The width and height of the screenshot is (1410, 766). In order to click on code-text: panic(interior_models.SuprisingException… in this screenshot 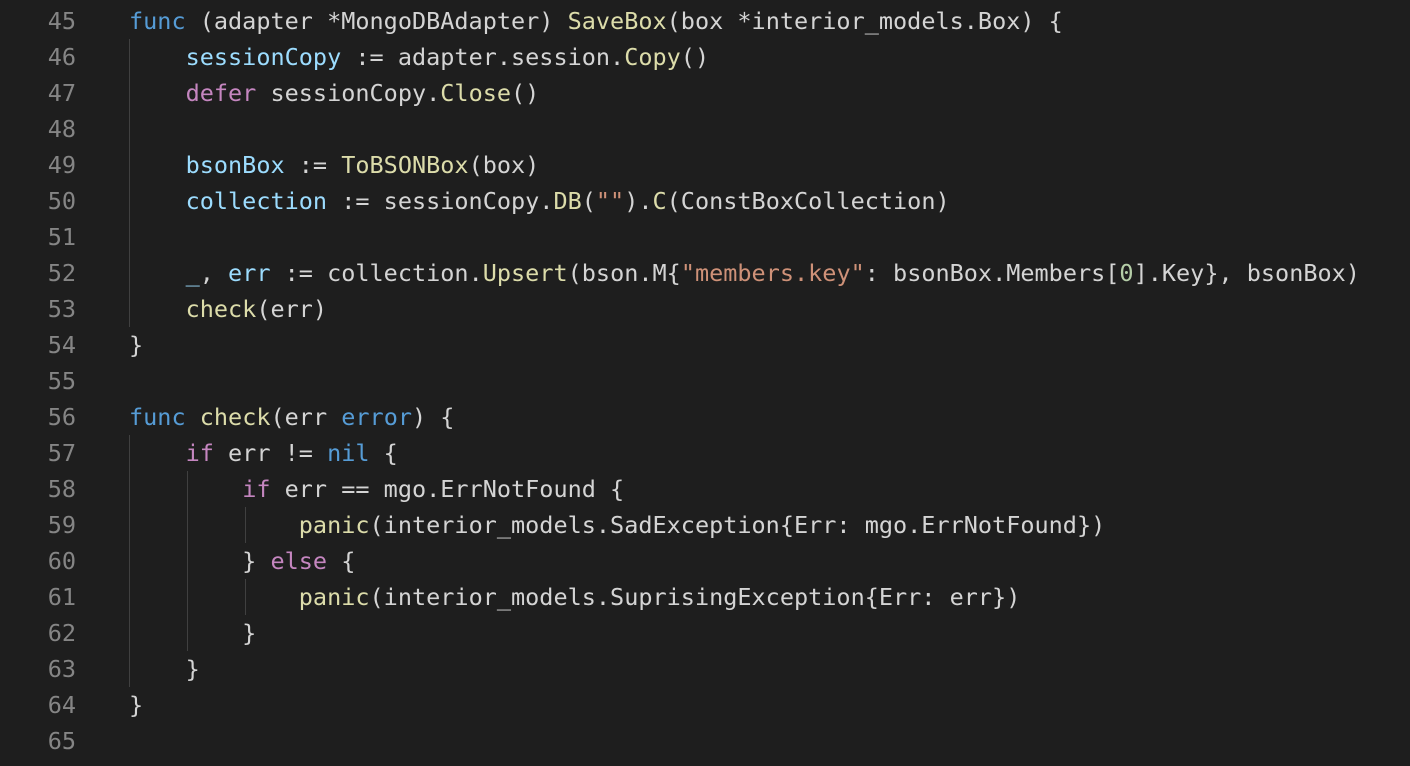, I will do `click(575, 597)`.